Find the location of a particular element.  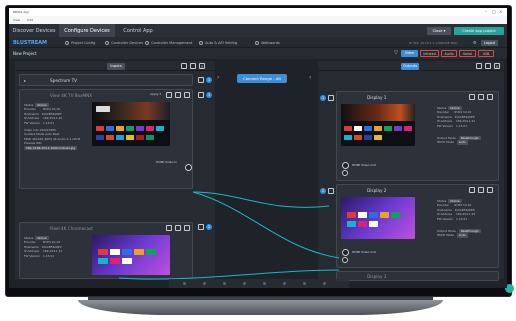

connection-lines is located at coordinates (229, 235).